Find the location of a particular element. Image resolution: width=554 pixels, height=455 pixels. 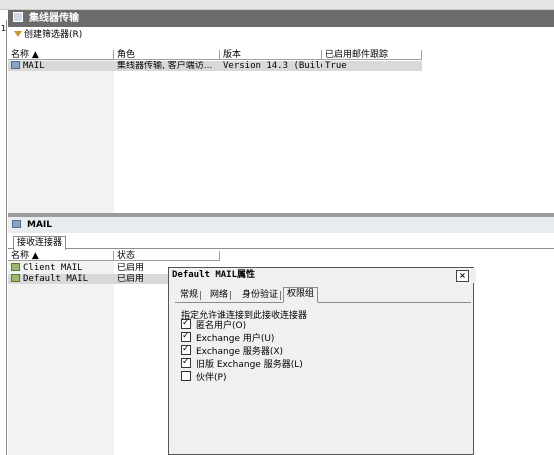

option-label: Exchange 用户(U) is located at coordinates (235, 339).